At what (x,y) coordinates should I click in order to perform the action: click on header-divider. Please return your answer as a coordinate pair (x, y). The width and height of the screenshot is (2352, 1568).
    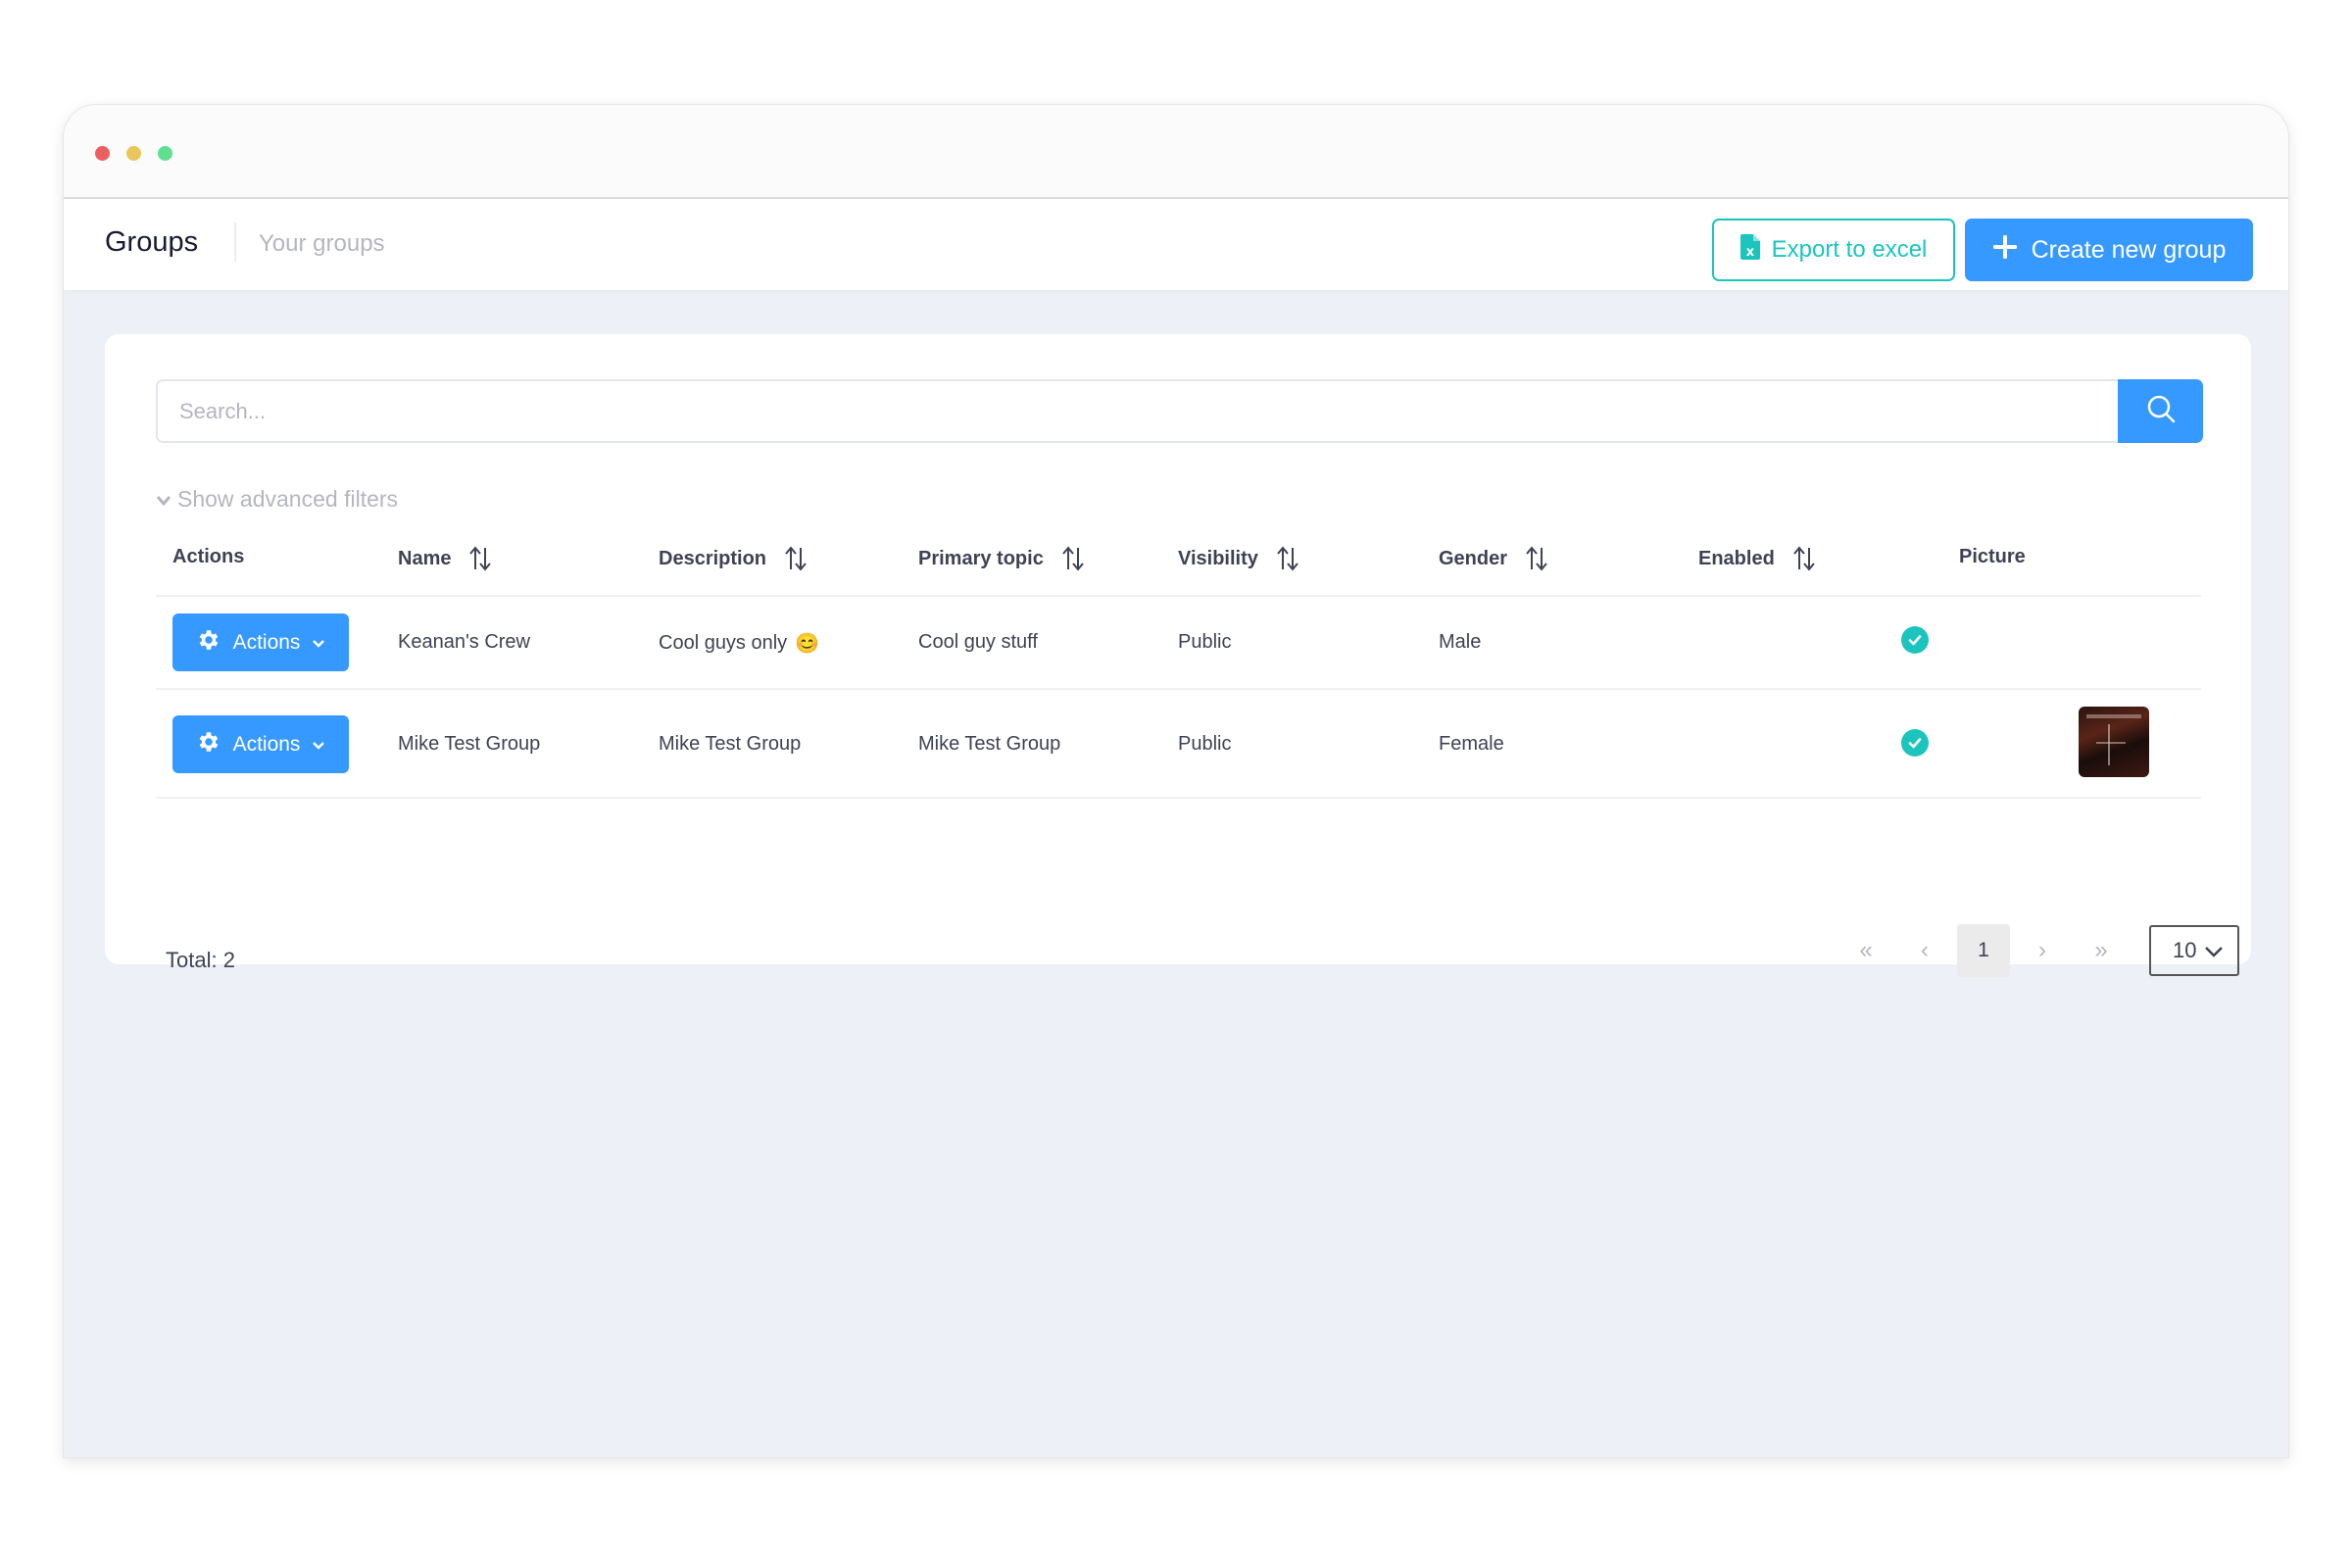
    Looking at the image, I should click on (235, 242).